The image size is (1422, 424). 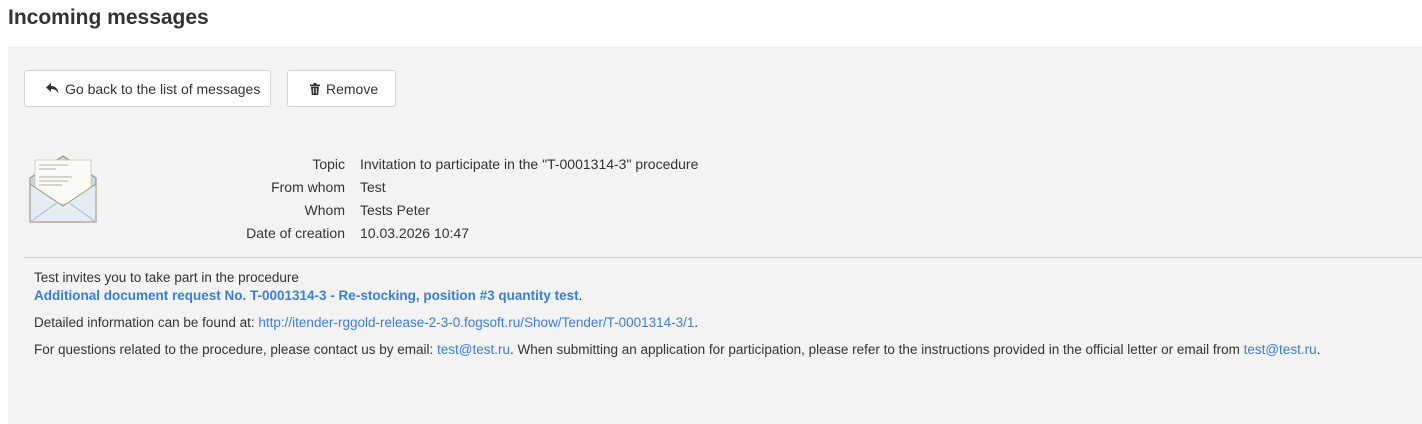 I want to click on back-to-list-button: Go back to the list of messages, so click(x=147, y=88).